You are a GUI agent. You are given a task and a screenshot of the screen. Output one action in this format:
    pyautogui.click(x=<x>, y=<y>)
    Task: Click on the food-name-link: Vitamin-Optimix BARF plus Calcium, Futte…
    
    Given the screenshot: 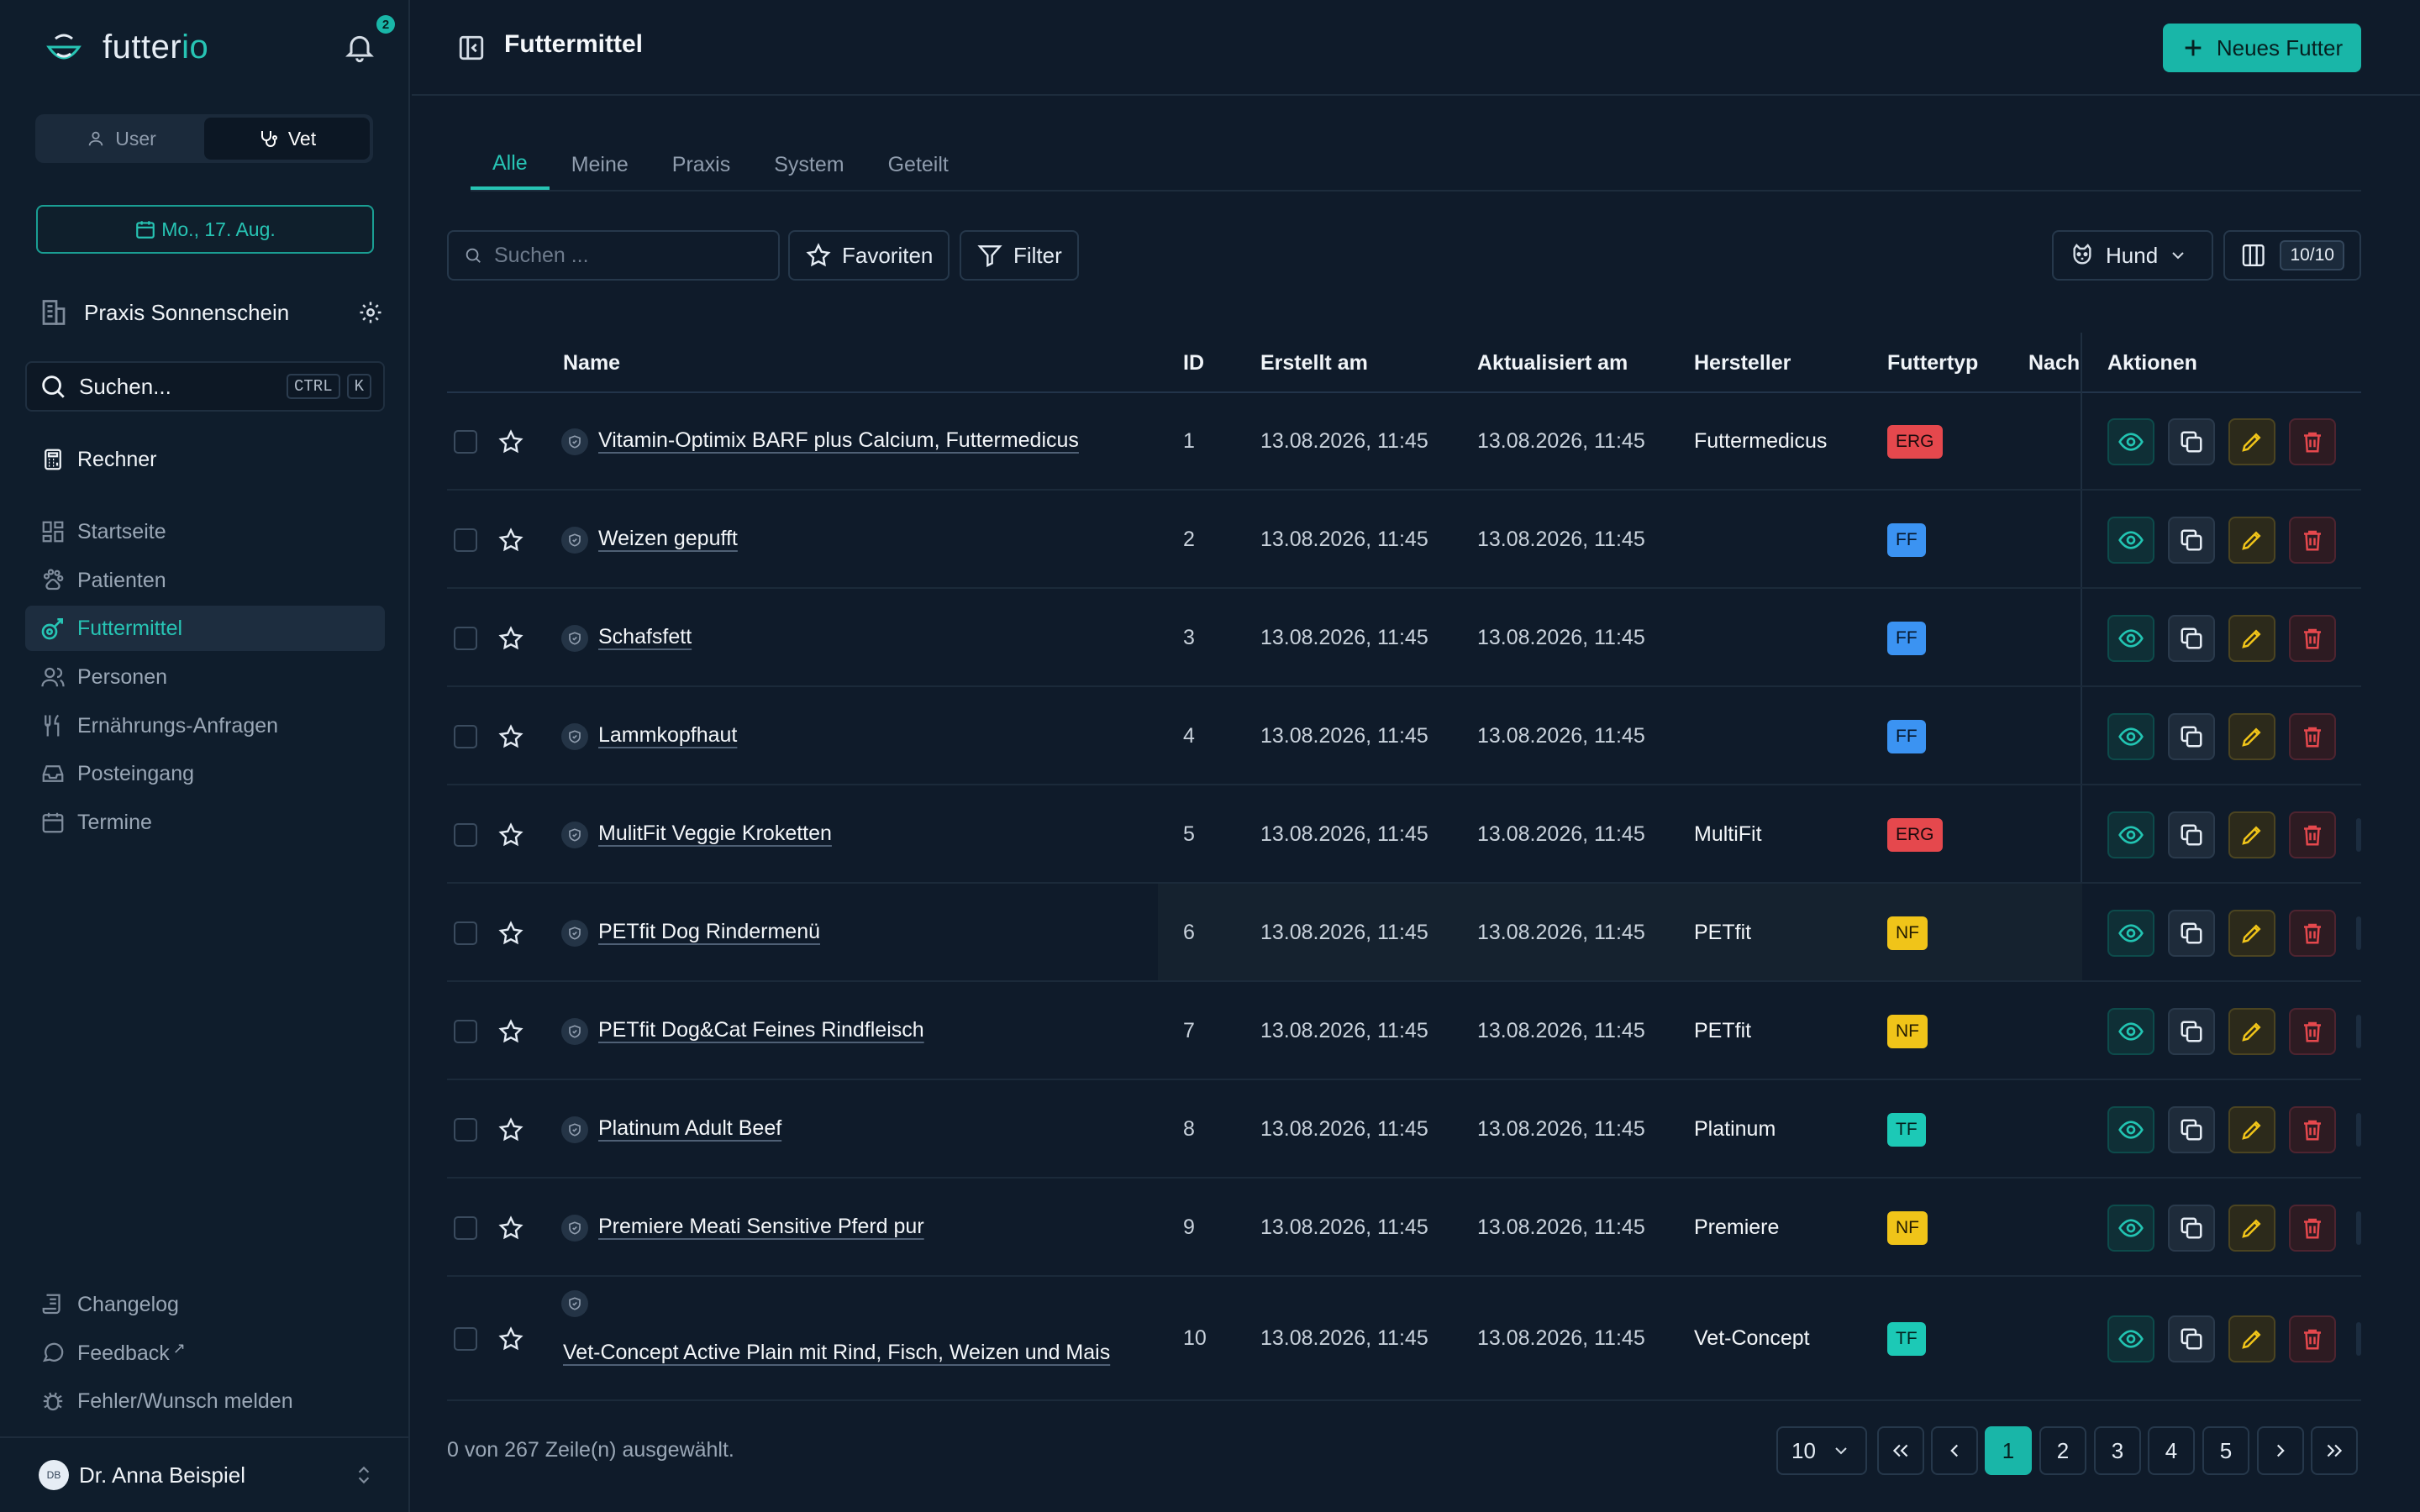 What is the action you would take?
    pyautogui.click(x=839, y=440)
    